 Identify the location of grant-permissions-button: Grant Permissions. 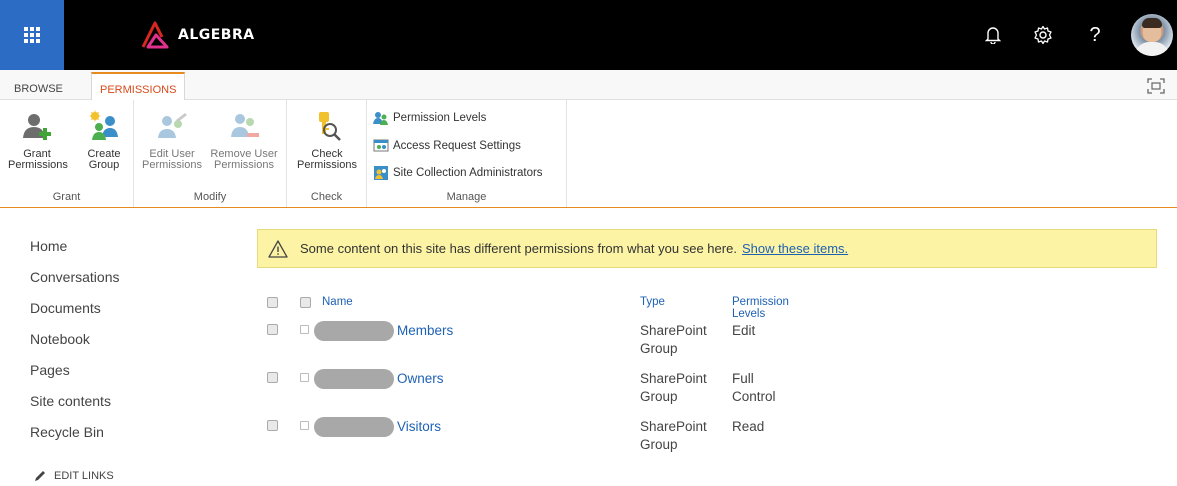
(38, 140).